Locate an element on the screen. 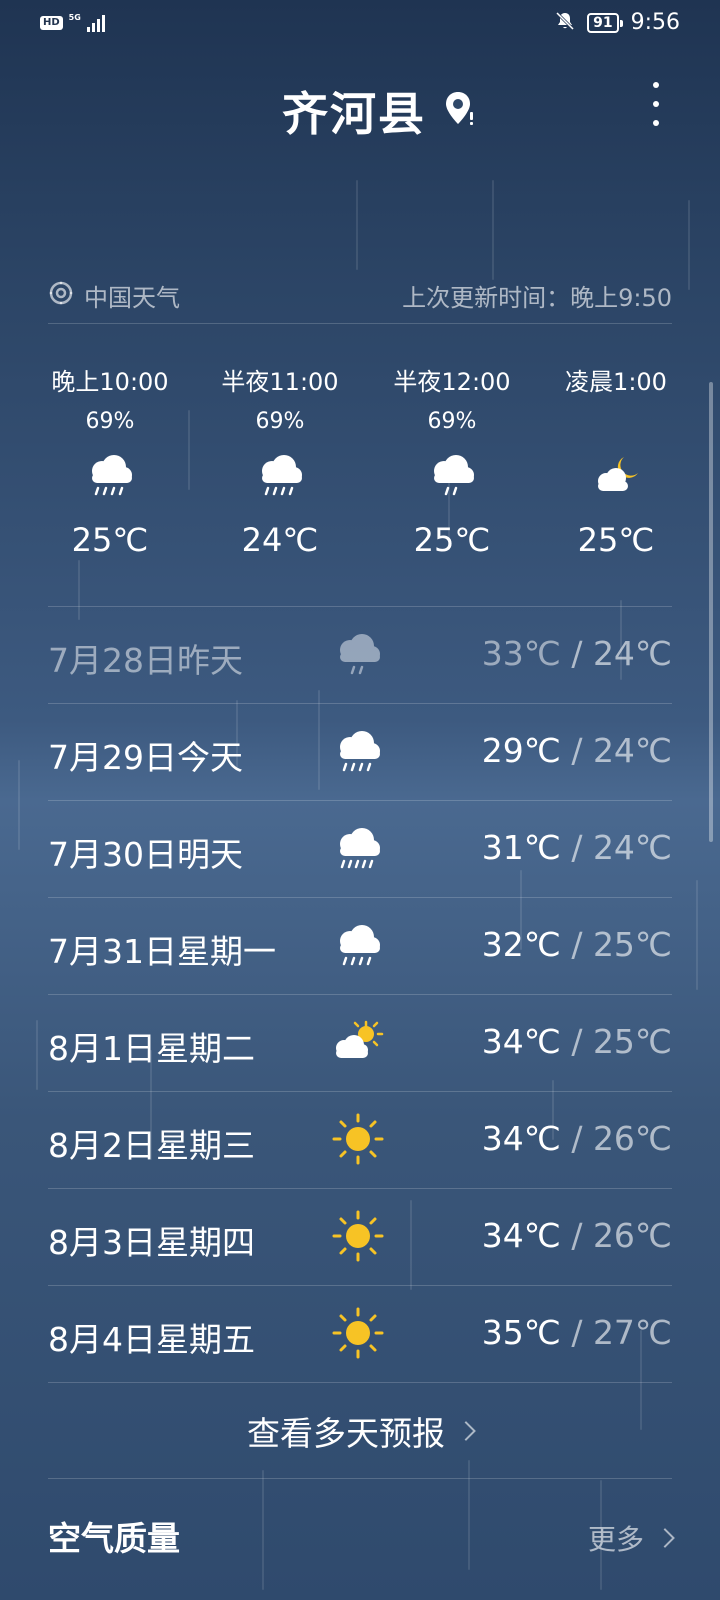  signal-icon is located at coordinates (95, 23).